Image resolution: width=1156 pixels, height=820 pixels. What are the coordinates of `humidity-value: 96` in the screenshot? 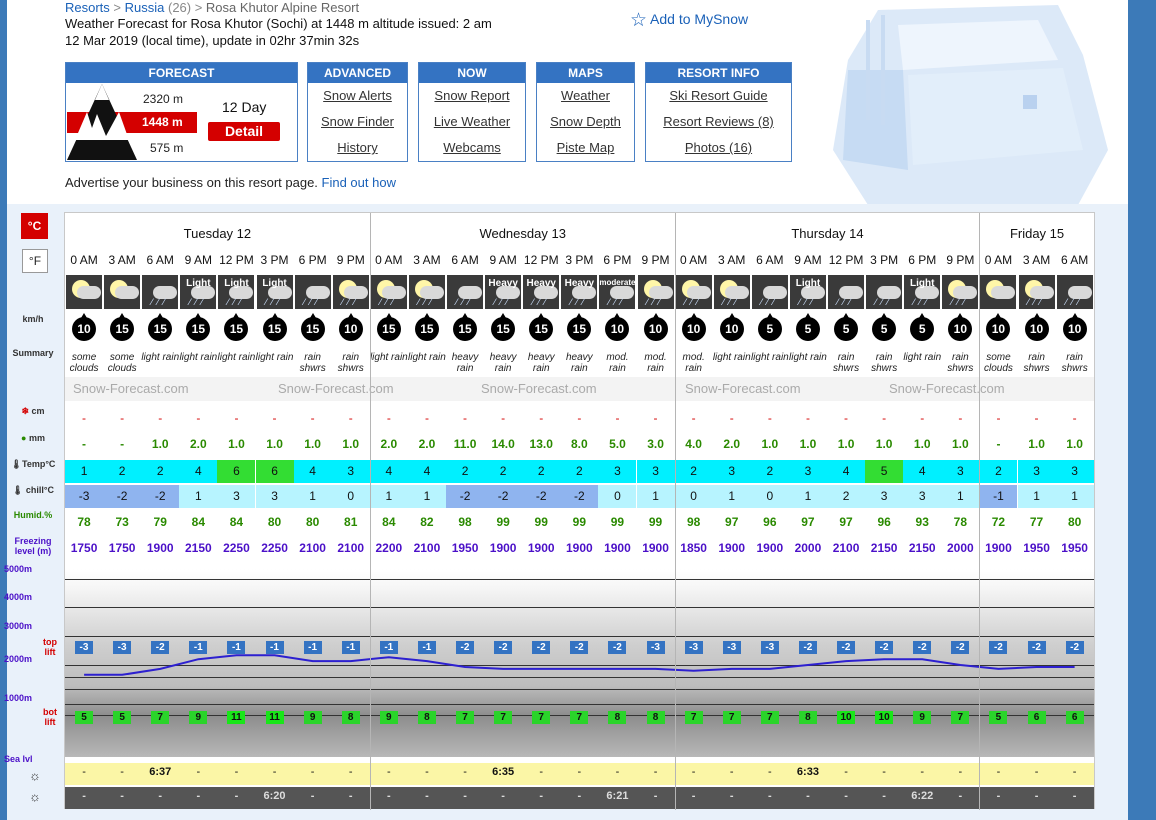 It's located at (770, 522).